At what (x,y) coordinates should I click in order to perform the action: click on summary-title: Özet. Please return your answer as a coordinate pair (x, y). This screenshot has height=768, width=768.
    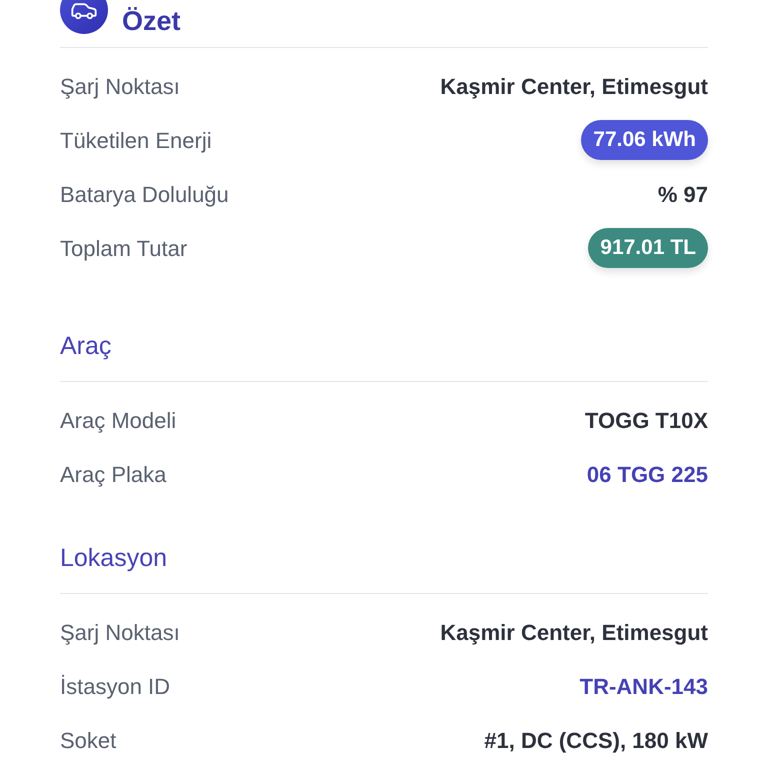
    Looking at the image, I should click on (151, 21).